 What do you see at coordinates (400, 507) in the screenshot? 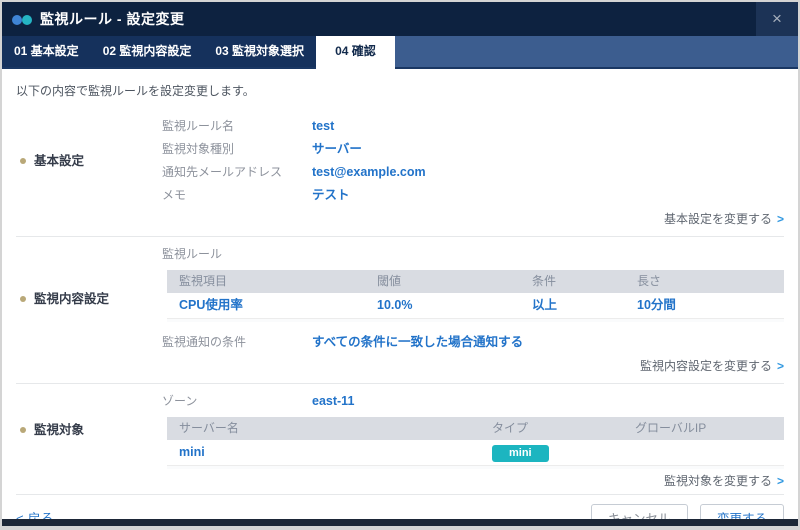
I see `modal-footer: < 戻る キャンセル 変更する` at bounding box center [400, 507].